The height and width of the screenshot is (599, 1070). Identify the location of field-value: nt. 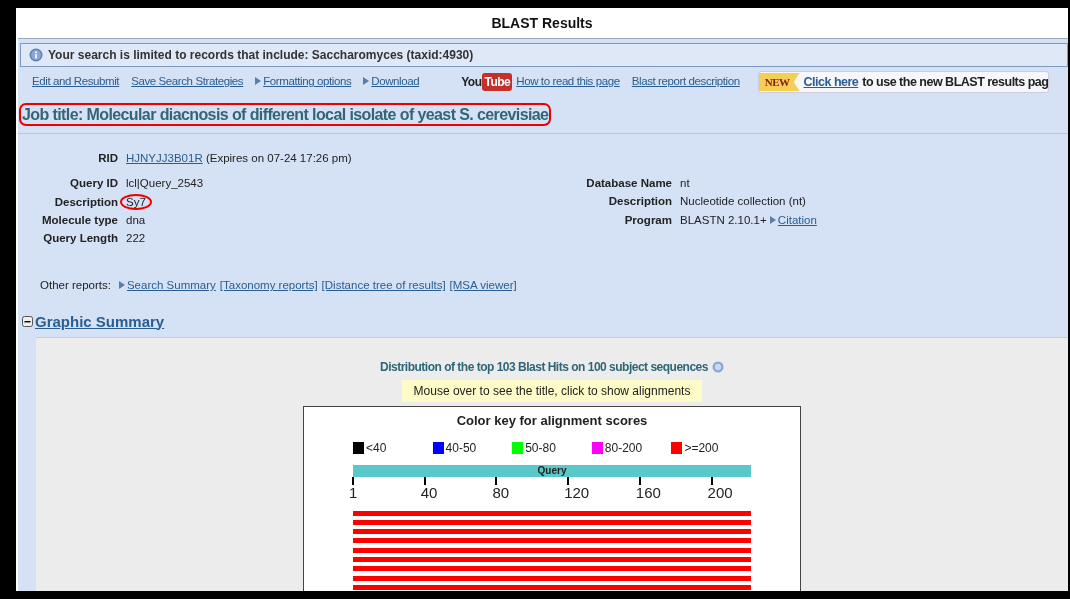
(685, 183).